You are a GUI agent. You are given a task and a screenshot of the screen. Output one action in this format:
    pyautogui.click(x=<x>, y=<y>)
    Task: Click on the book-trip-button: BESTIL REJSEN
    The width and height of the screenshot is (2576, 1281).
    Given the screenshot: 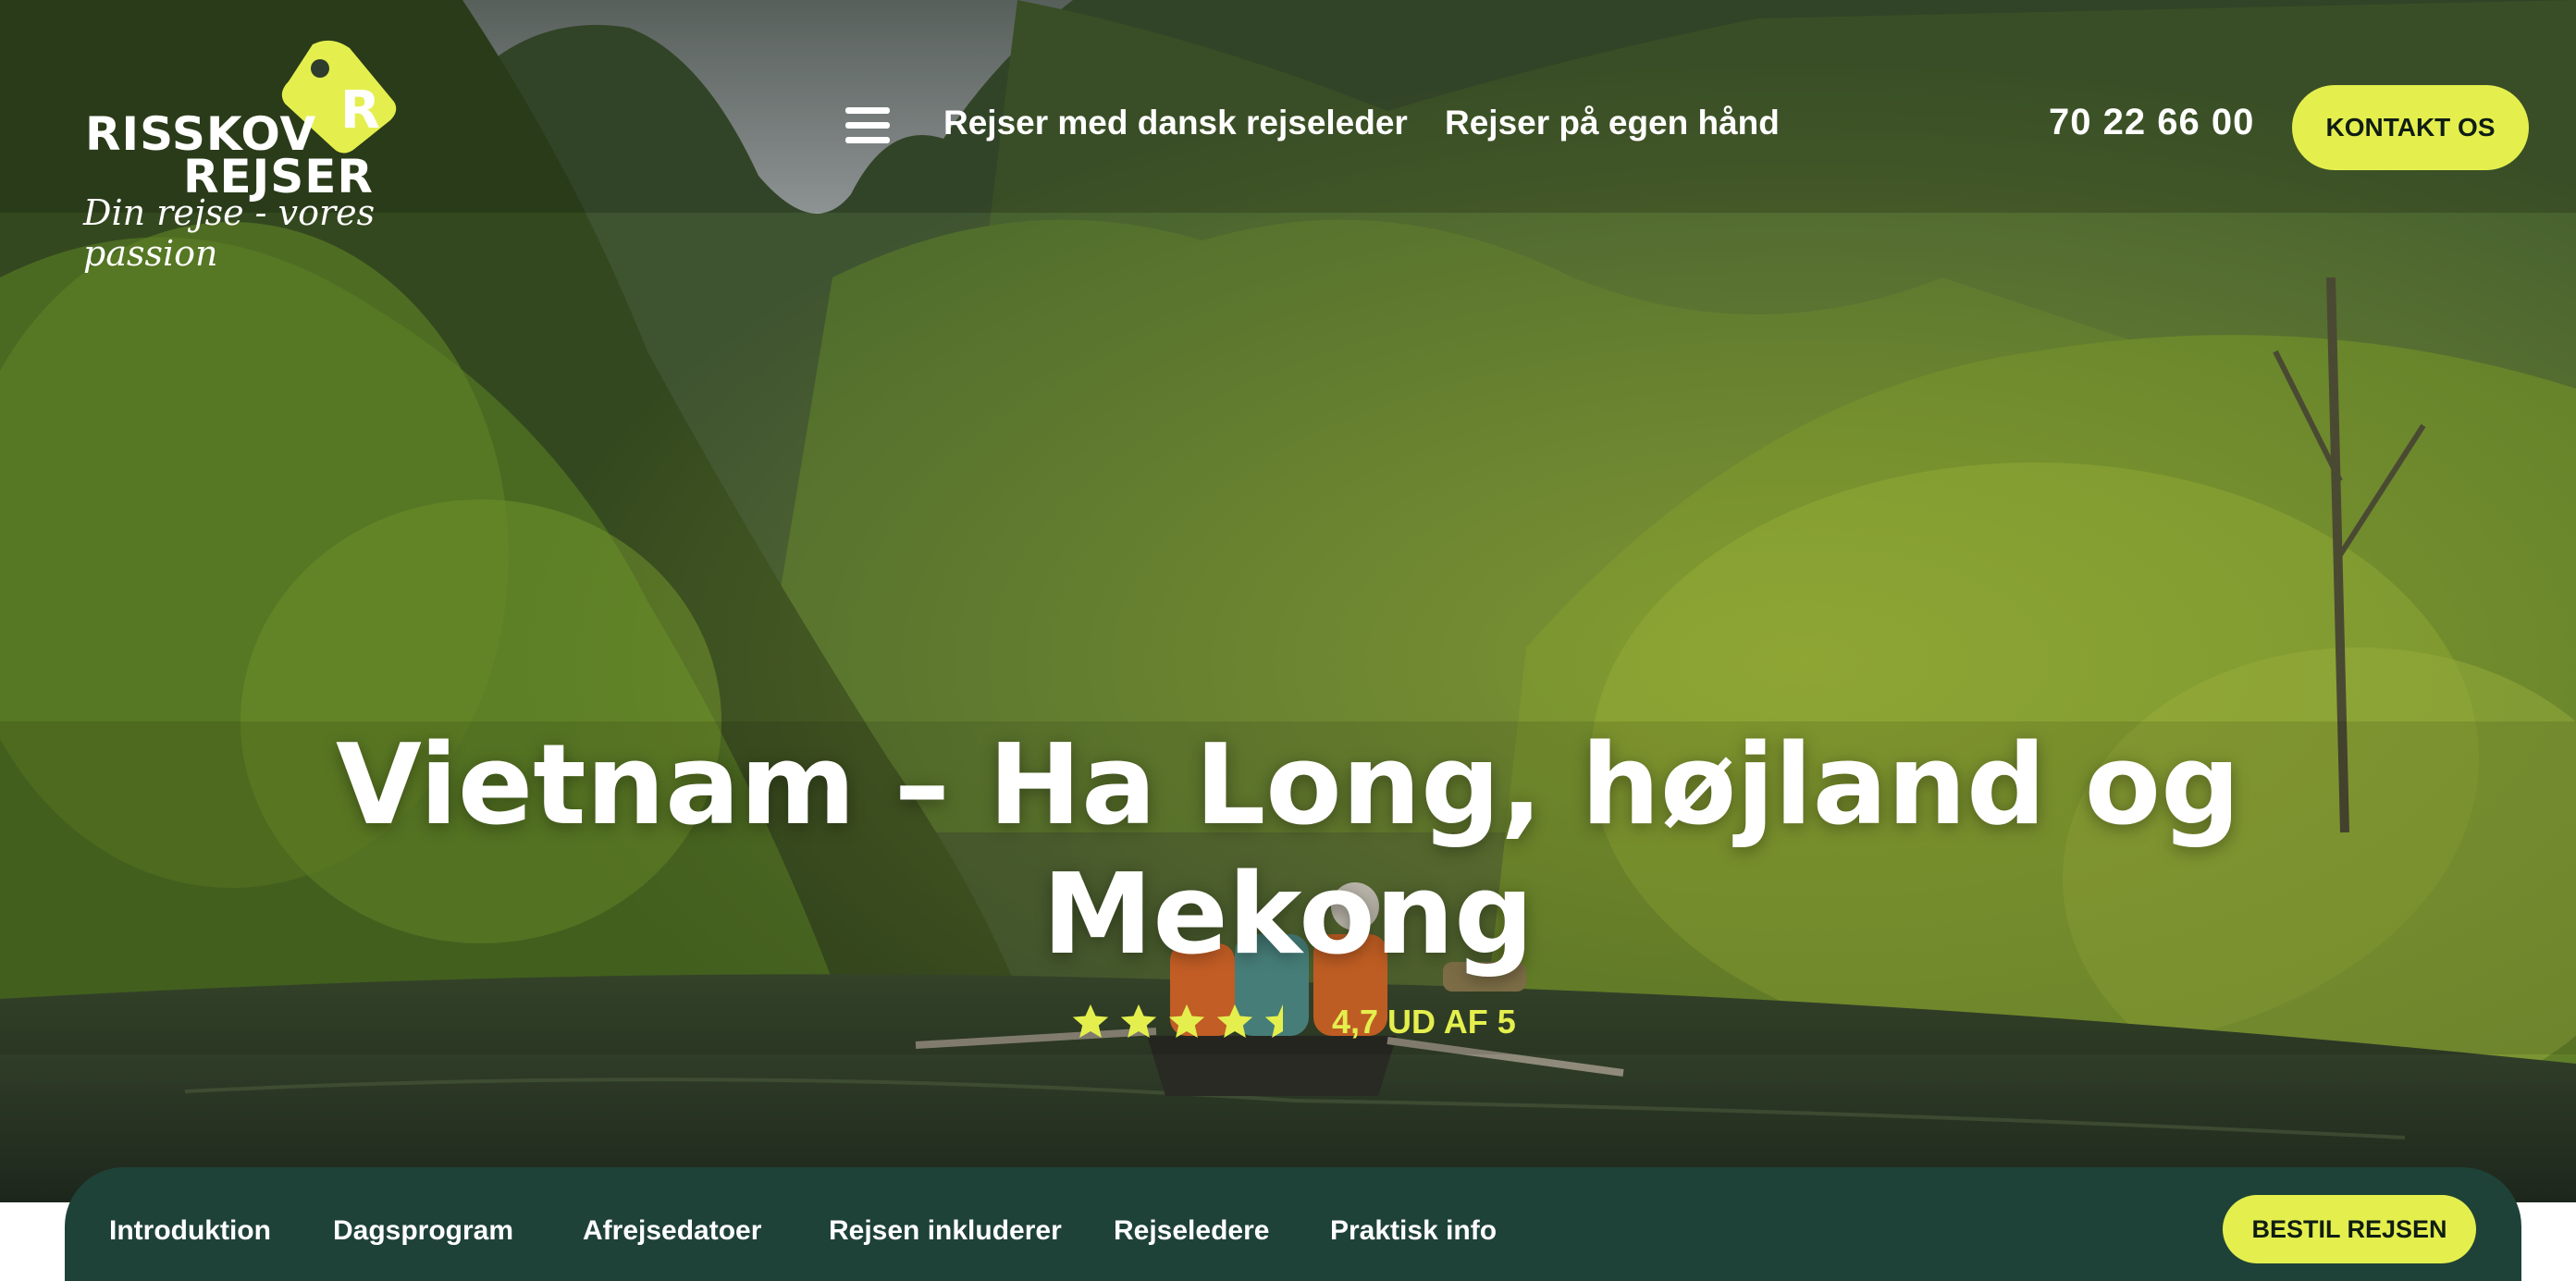 What is the action you would take?
    pyautogui.click(x=2349, y=1229)
    